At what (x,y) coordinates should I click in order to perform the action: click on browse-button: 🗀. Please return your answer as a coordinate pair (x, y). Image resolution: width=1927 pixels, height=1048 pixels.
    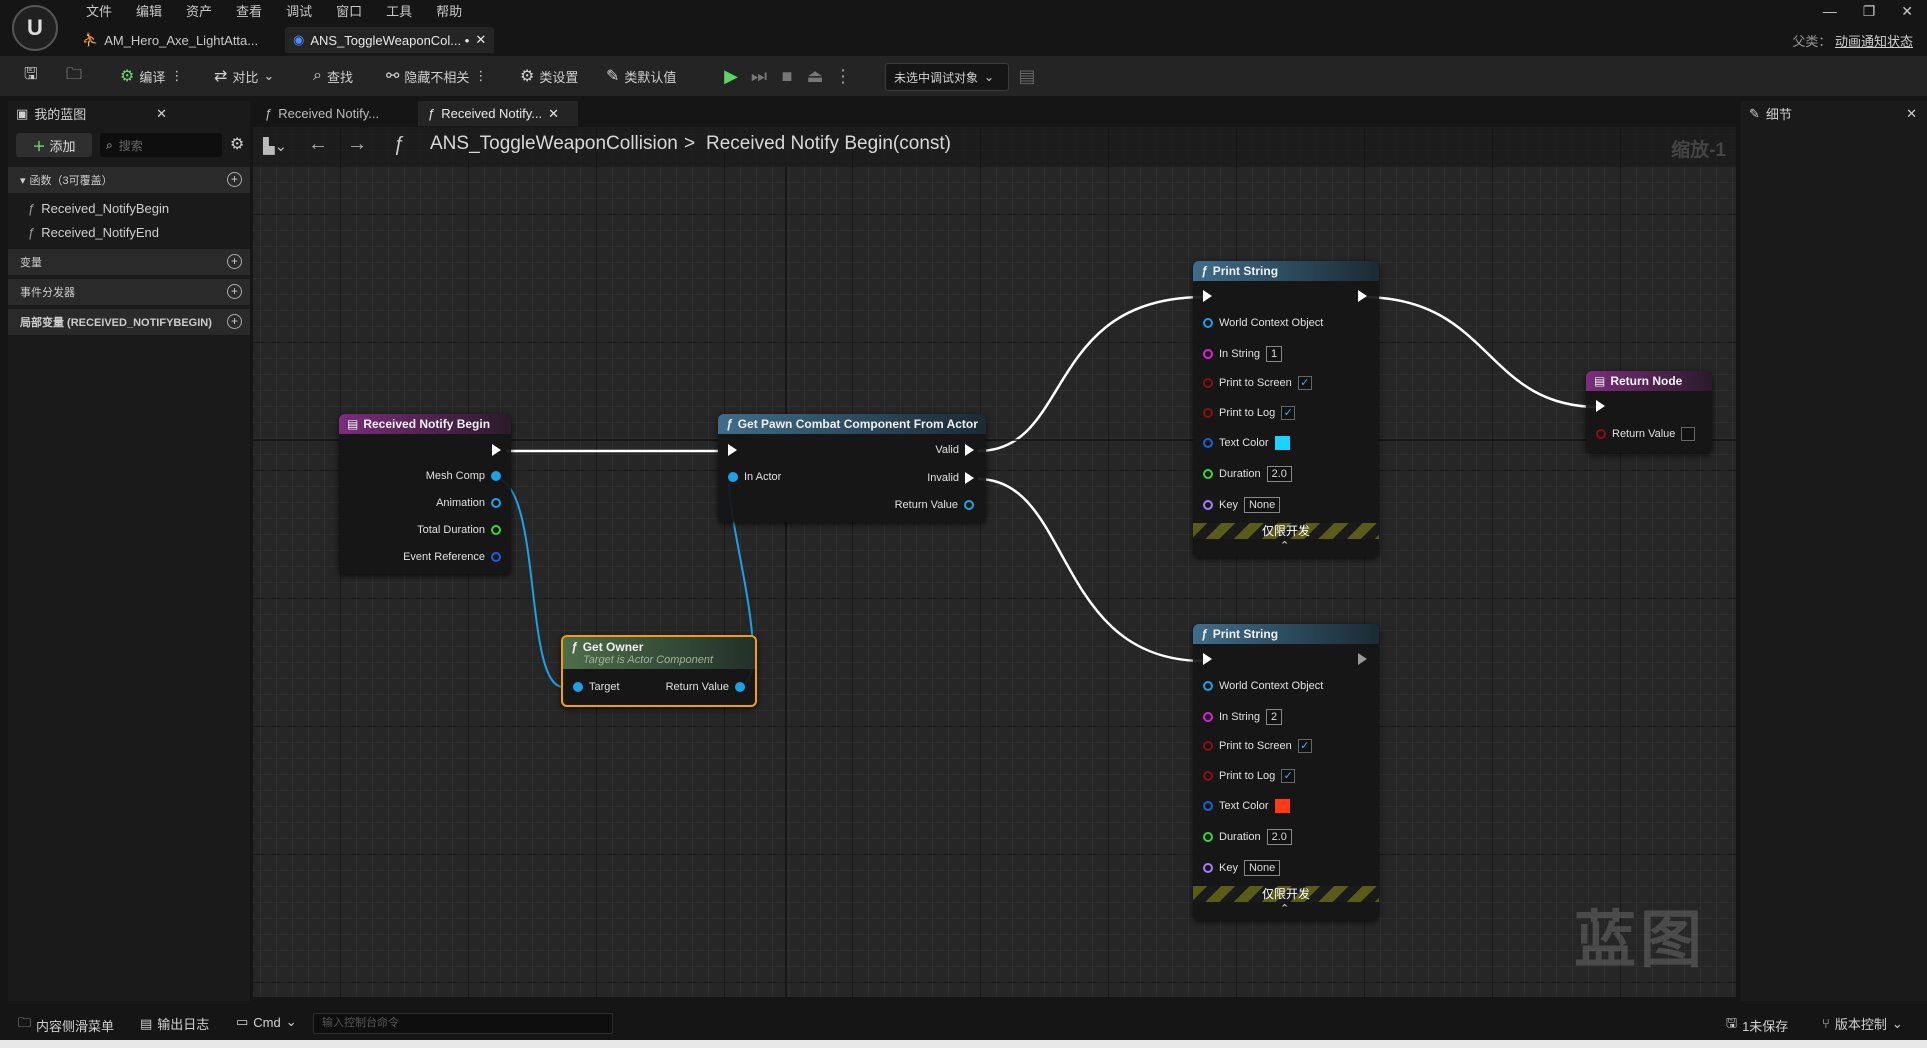
    Looking at the image, I should click on (74, 76).